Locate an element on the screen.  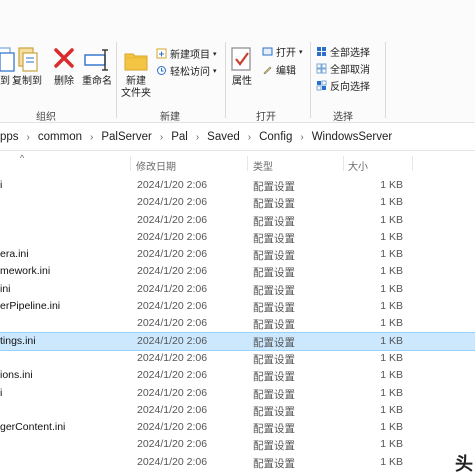
file-name: gerContent.ini is located at coordinates (33, 427).